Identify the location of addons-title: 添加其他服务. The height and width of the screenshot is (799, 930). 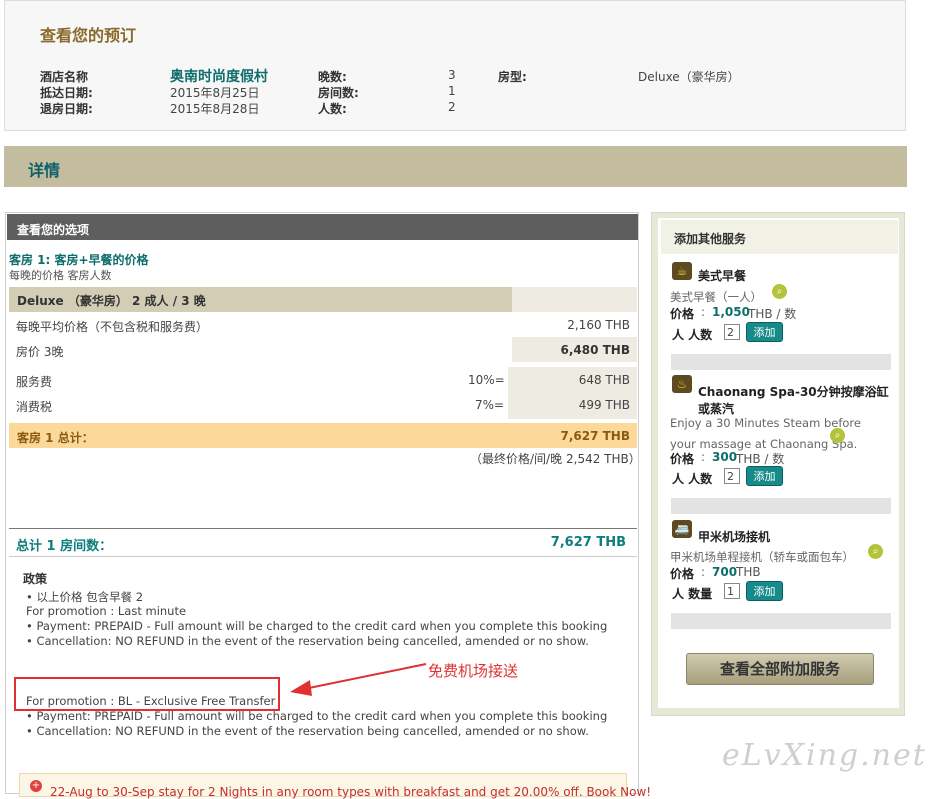
(710, 239).